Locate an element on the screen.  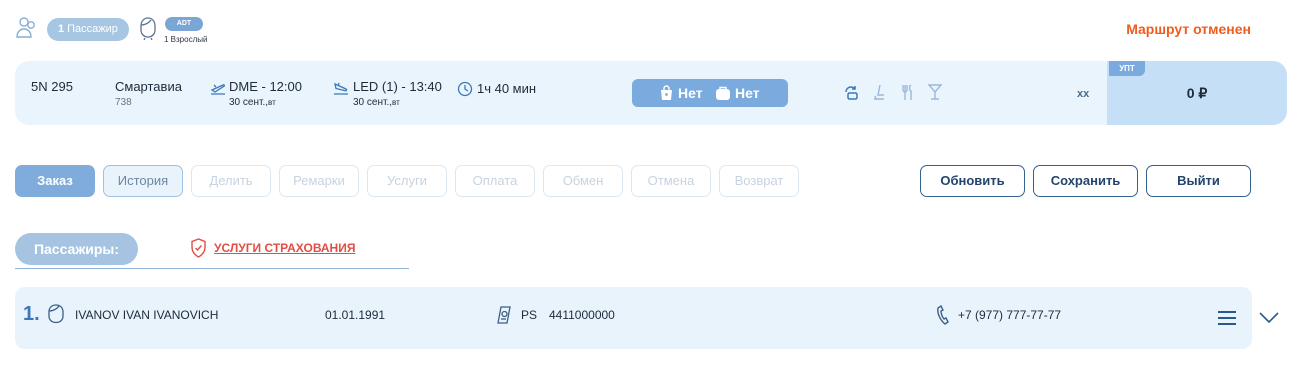
bag-icon is located at coordinates (666, 92).